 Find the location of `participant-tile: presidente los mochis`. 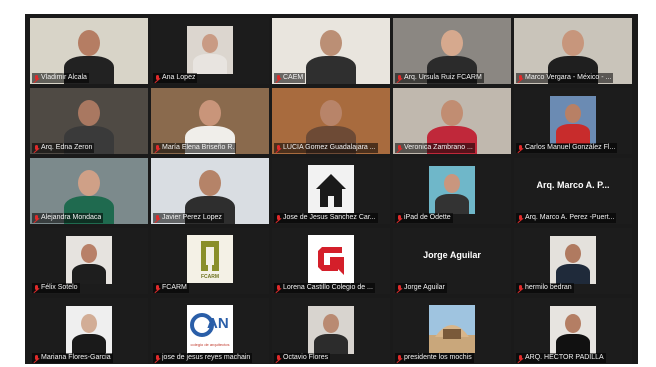

participant-tile: presidente los mochis is located at coordinates (452, 331).